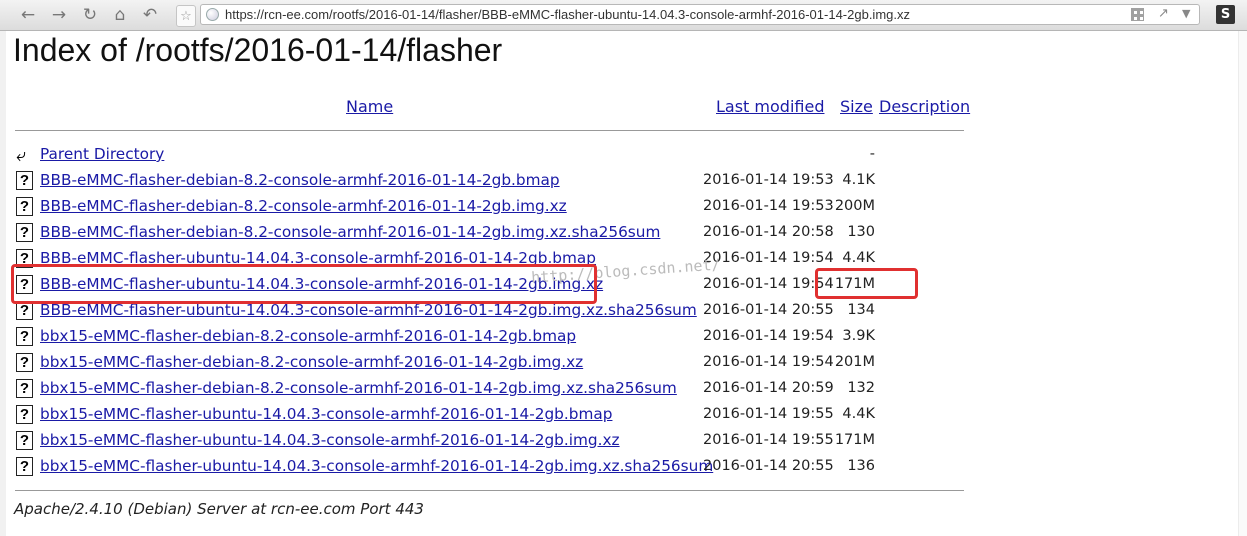 This screenshot has height=536, width=1247. What do you see at coordinates (858, 336) in the screenshot?
I see `file-size: 3.9K` at bounding box center [858, 336].